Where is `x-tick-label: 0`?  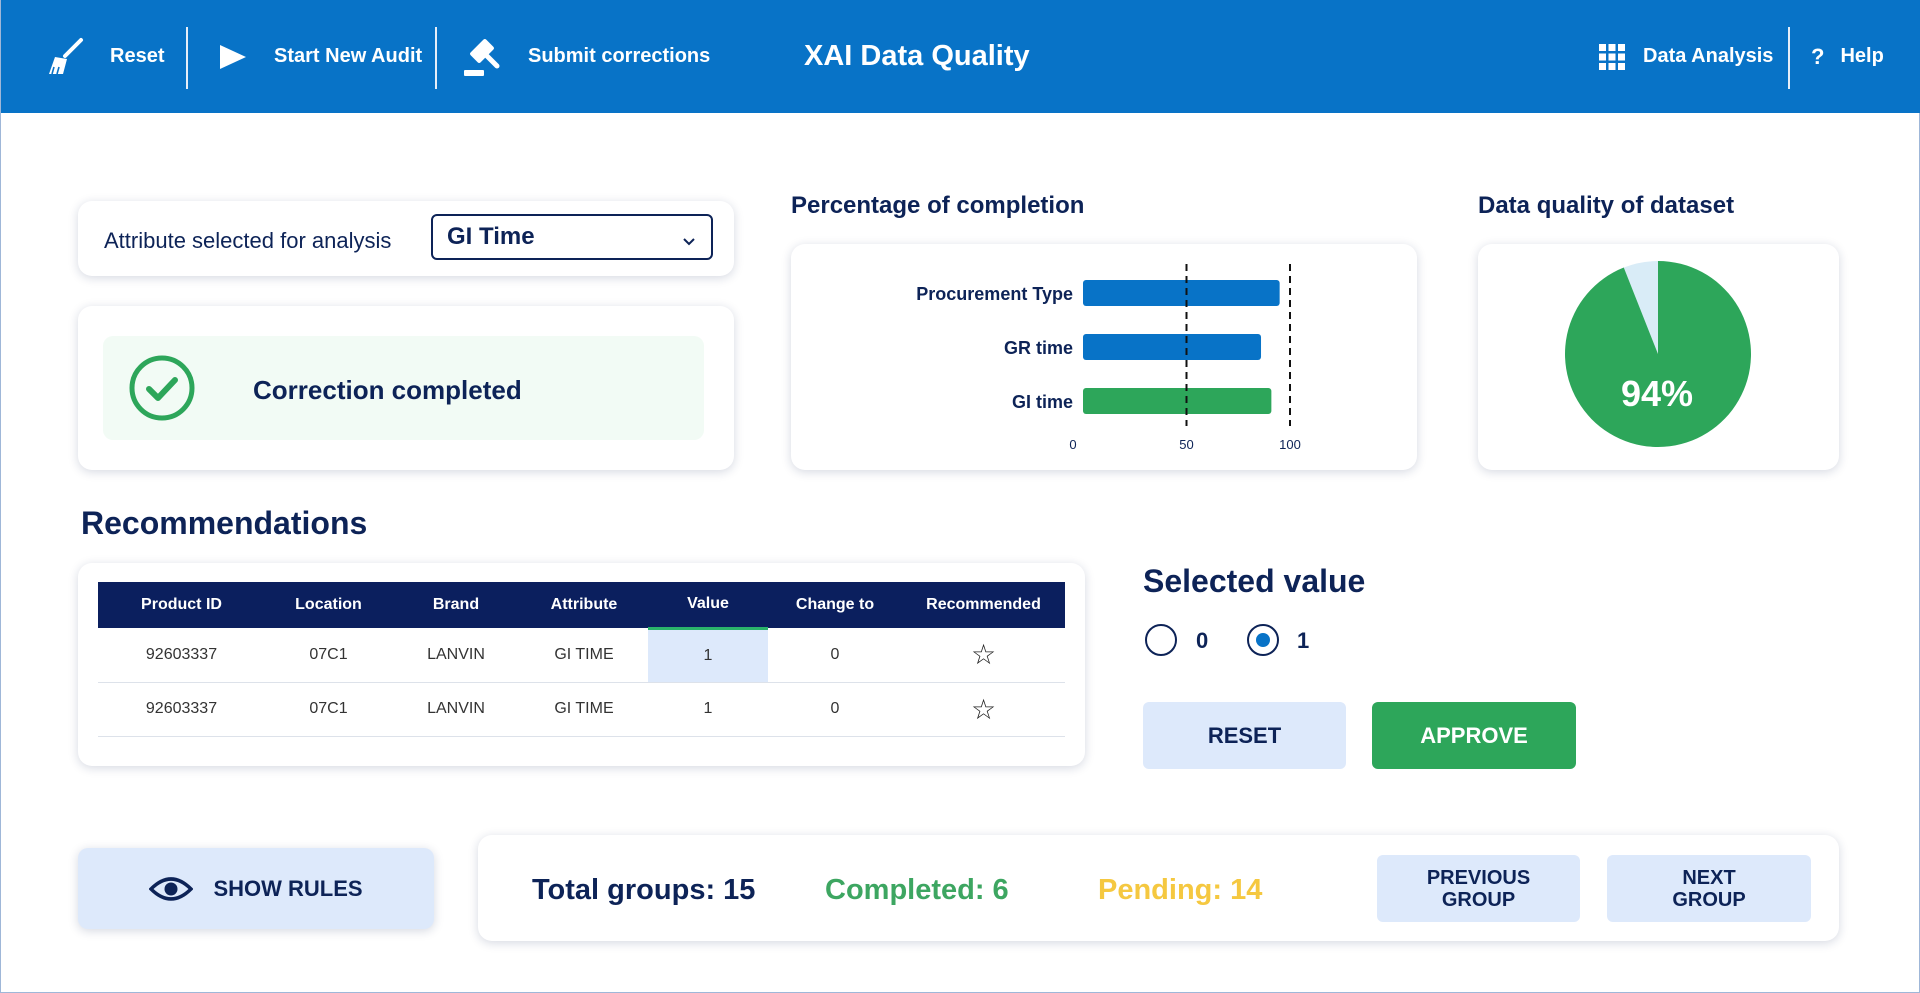
x-tick-label: 0 is located at coordinates (1073, 444).